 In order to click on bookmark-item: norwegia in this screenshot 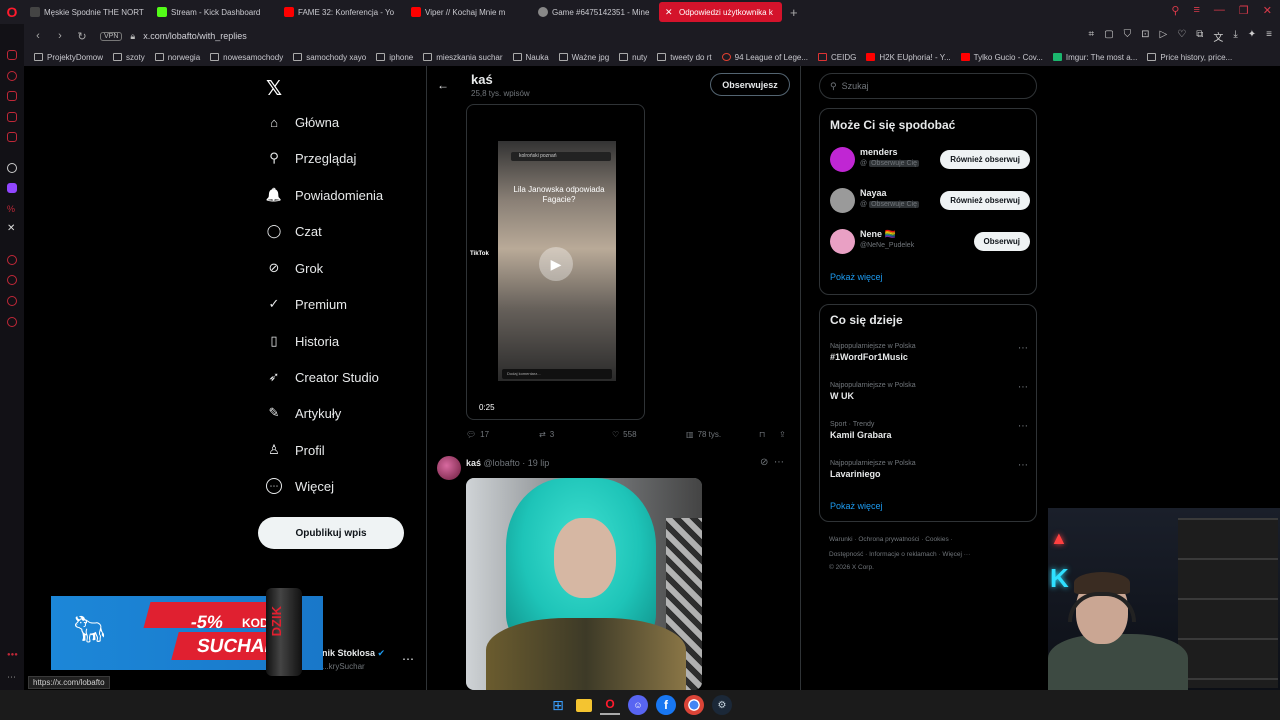, I will do `click(177, 57)`.